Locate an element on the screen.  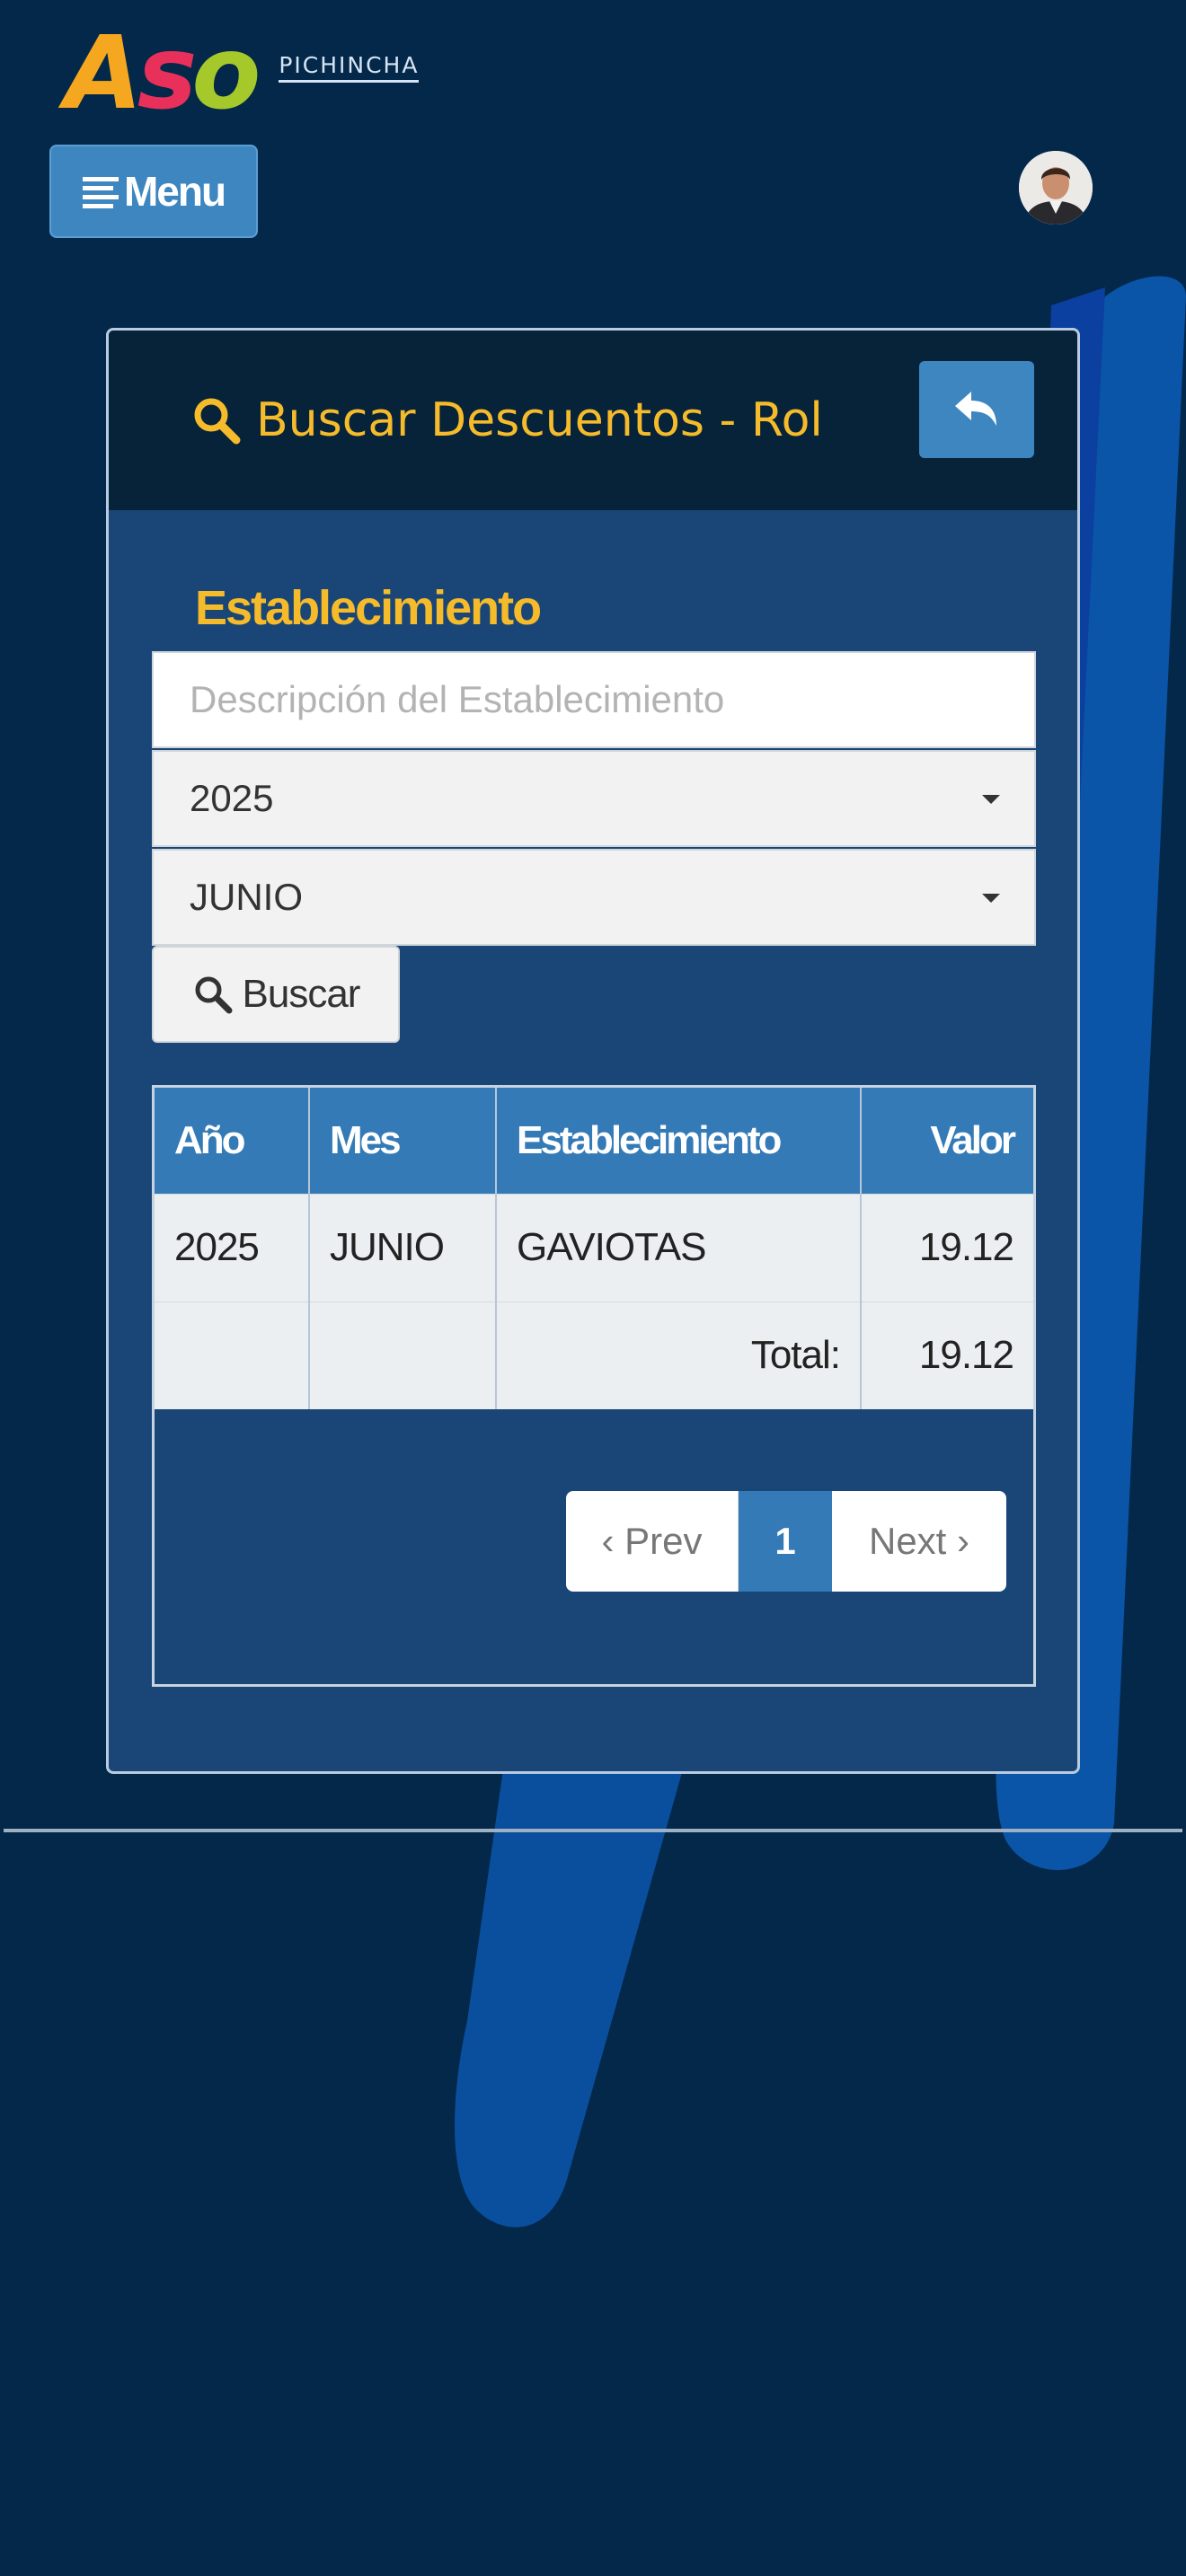
column-header-establishment: Establecimiento is located at coordinates (678, 1141).